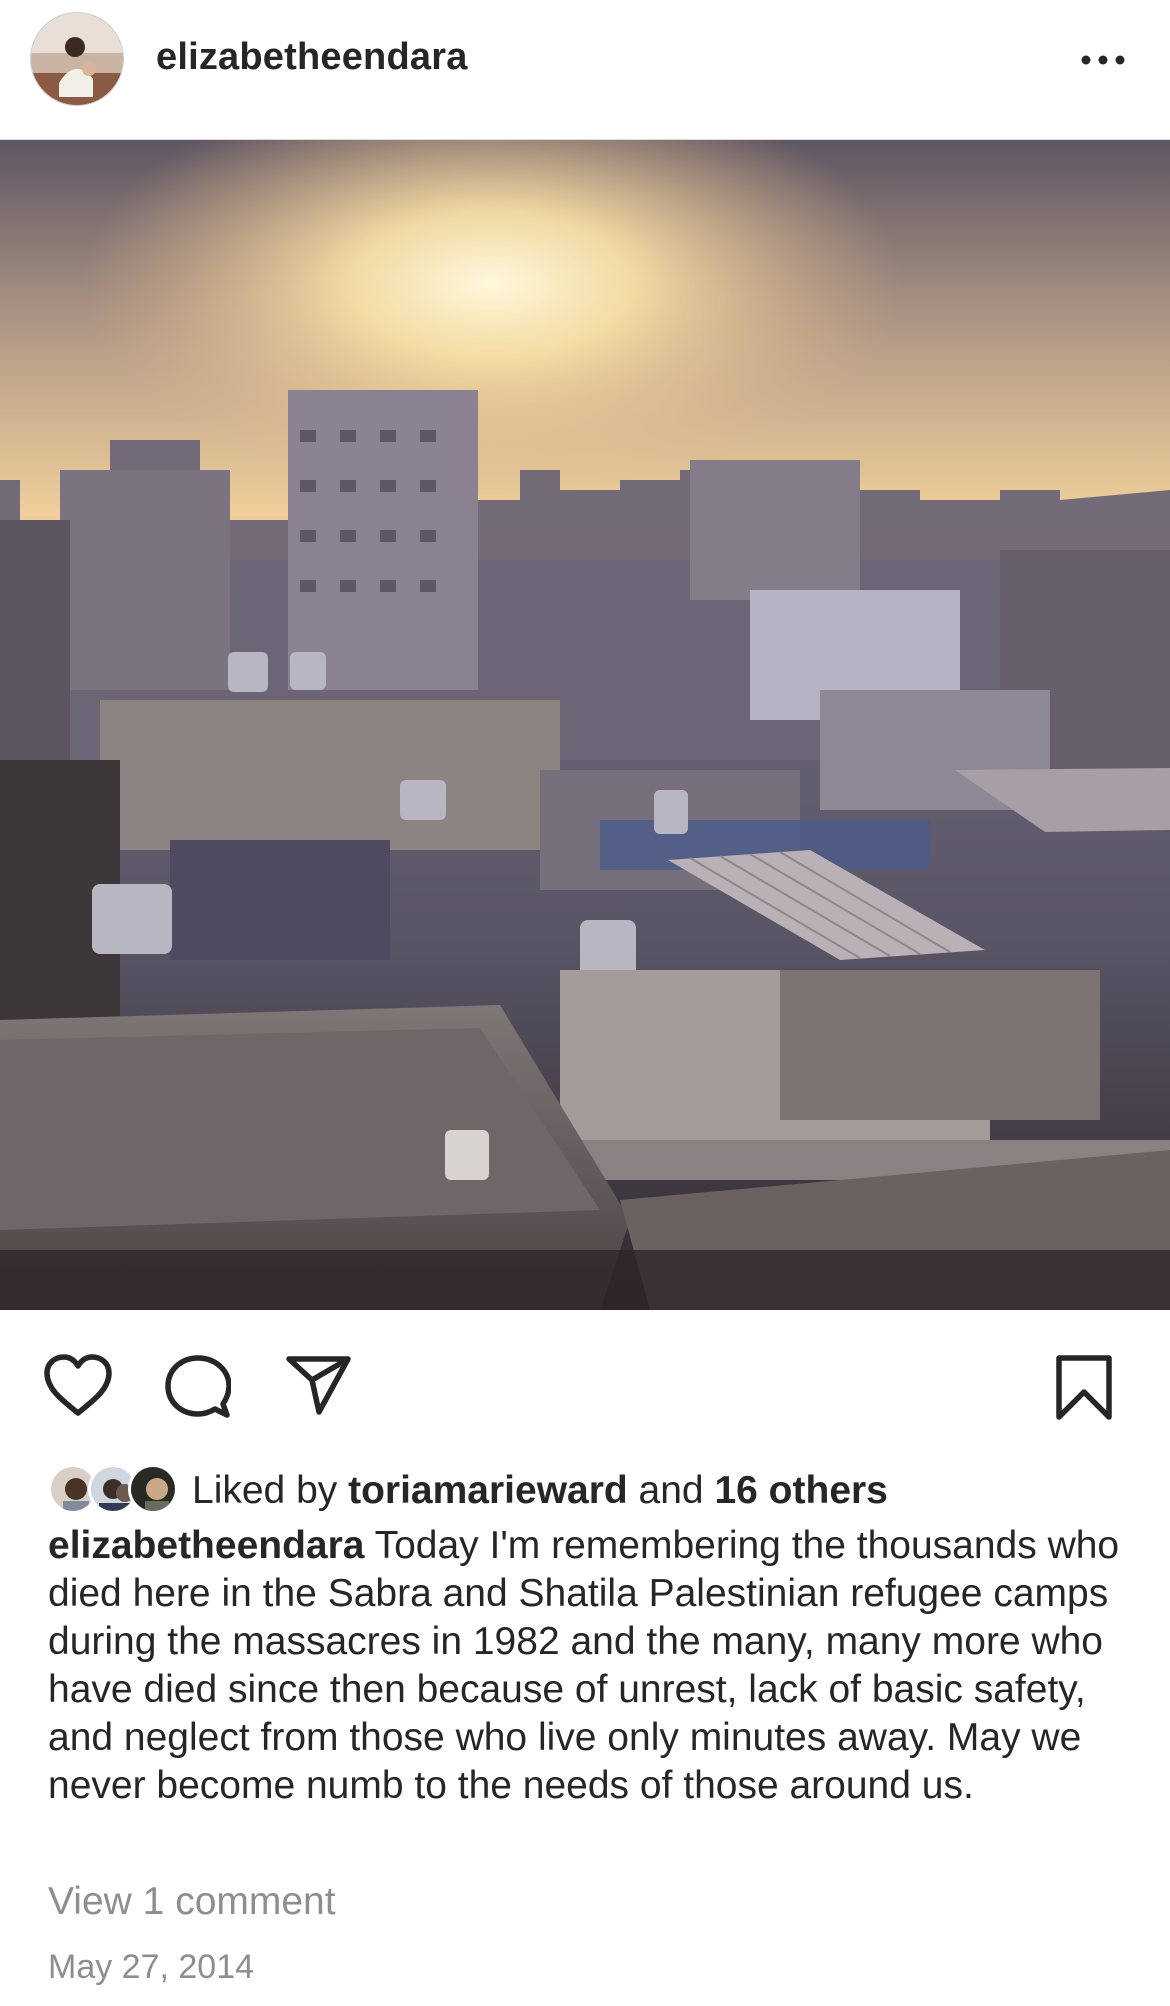 The height and width of the screenshot is (2006, 1170). Describe the element at coordinates (78, 1386) in the screenshot. I see `heart-icon` at that location.